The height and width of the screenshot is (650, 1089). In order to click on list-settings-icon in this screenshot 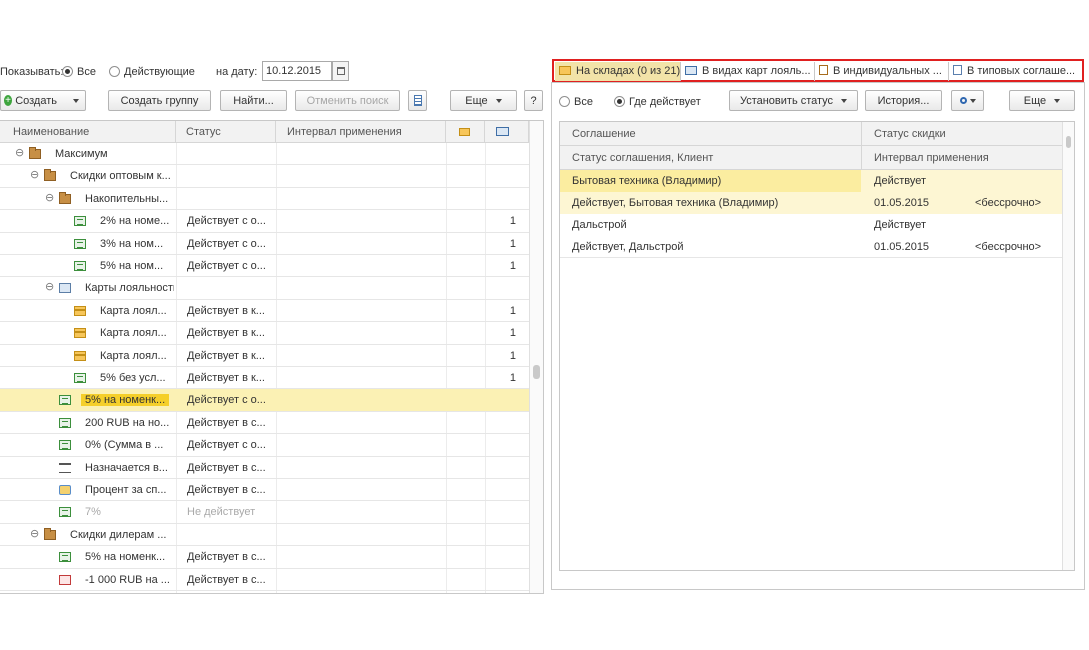, I will do `click(417, 100)`.